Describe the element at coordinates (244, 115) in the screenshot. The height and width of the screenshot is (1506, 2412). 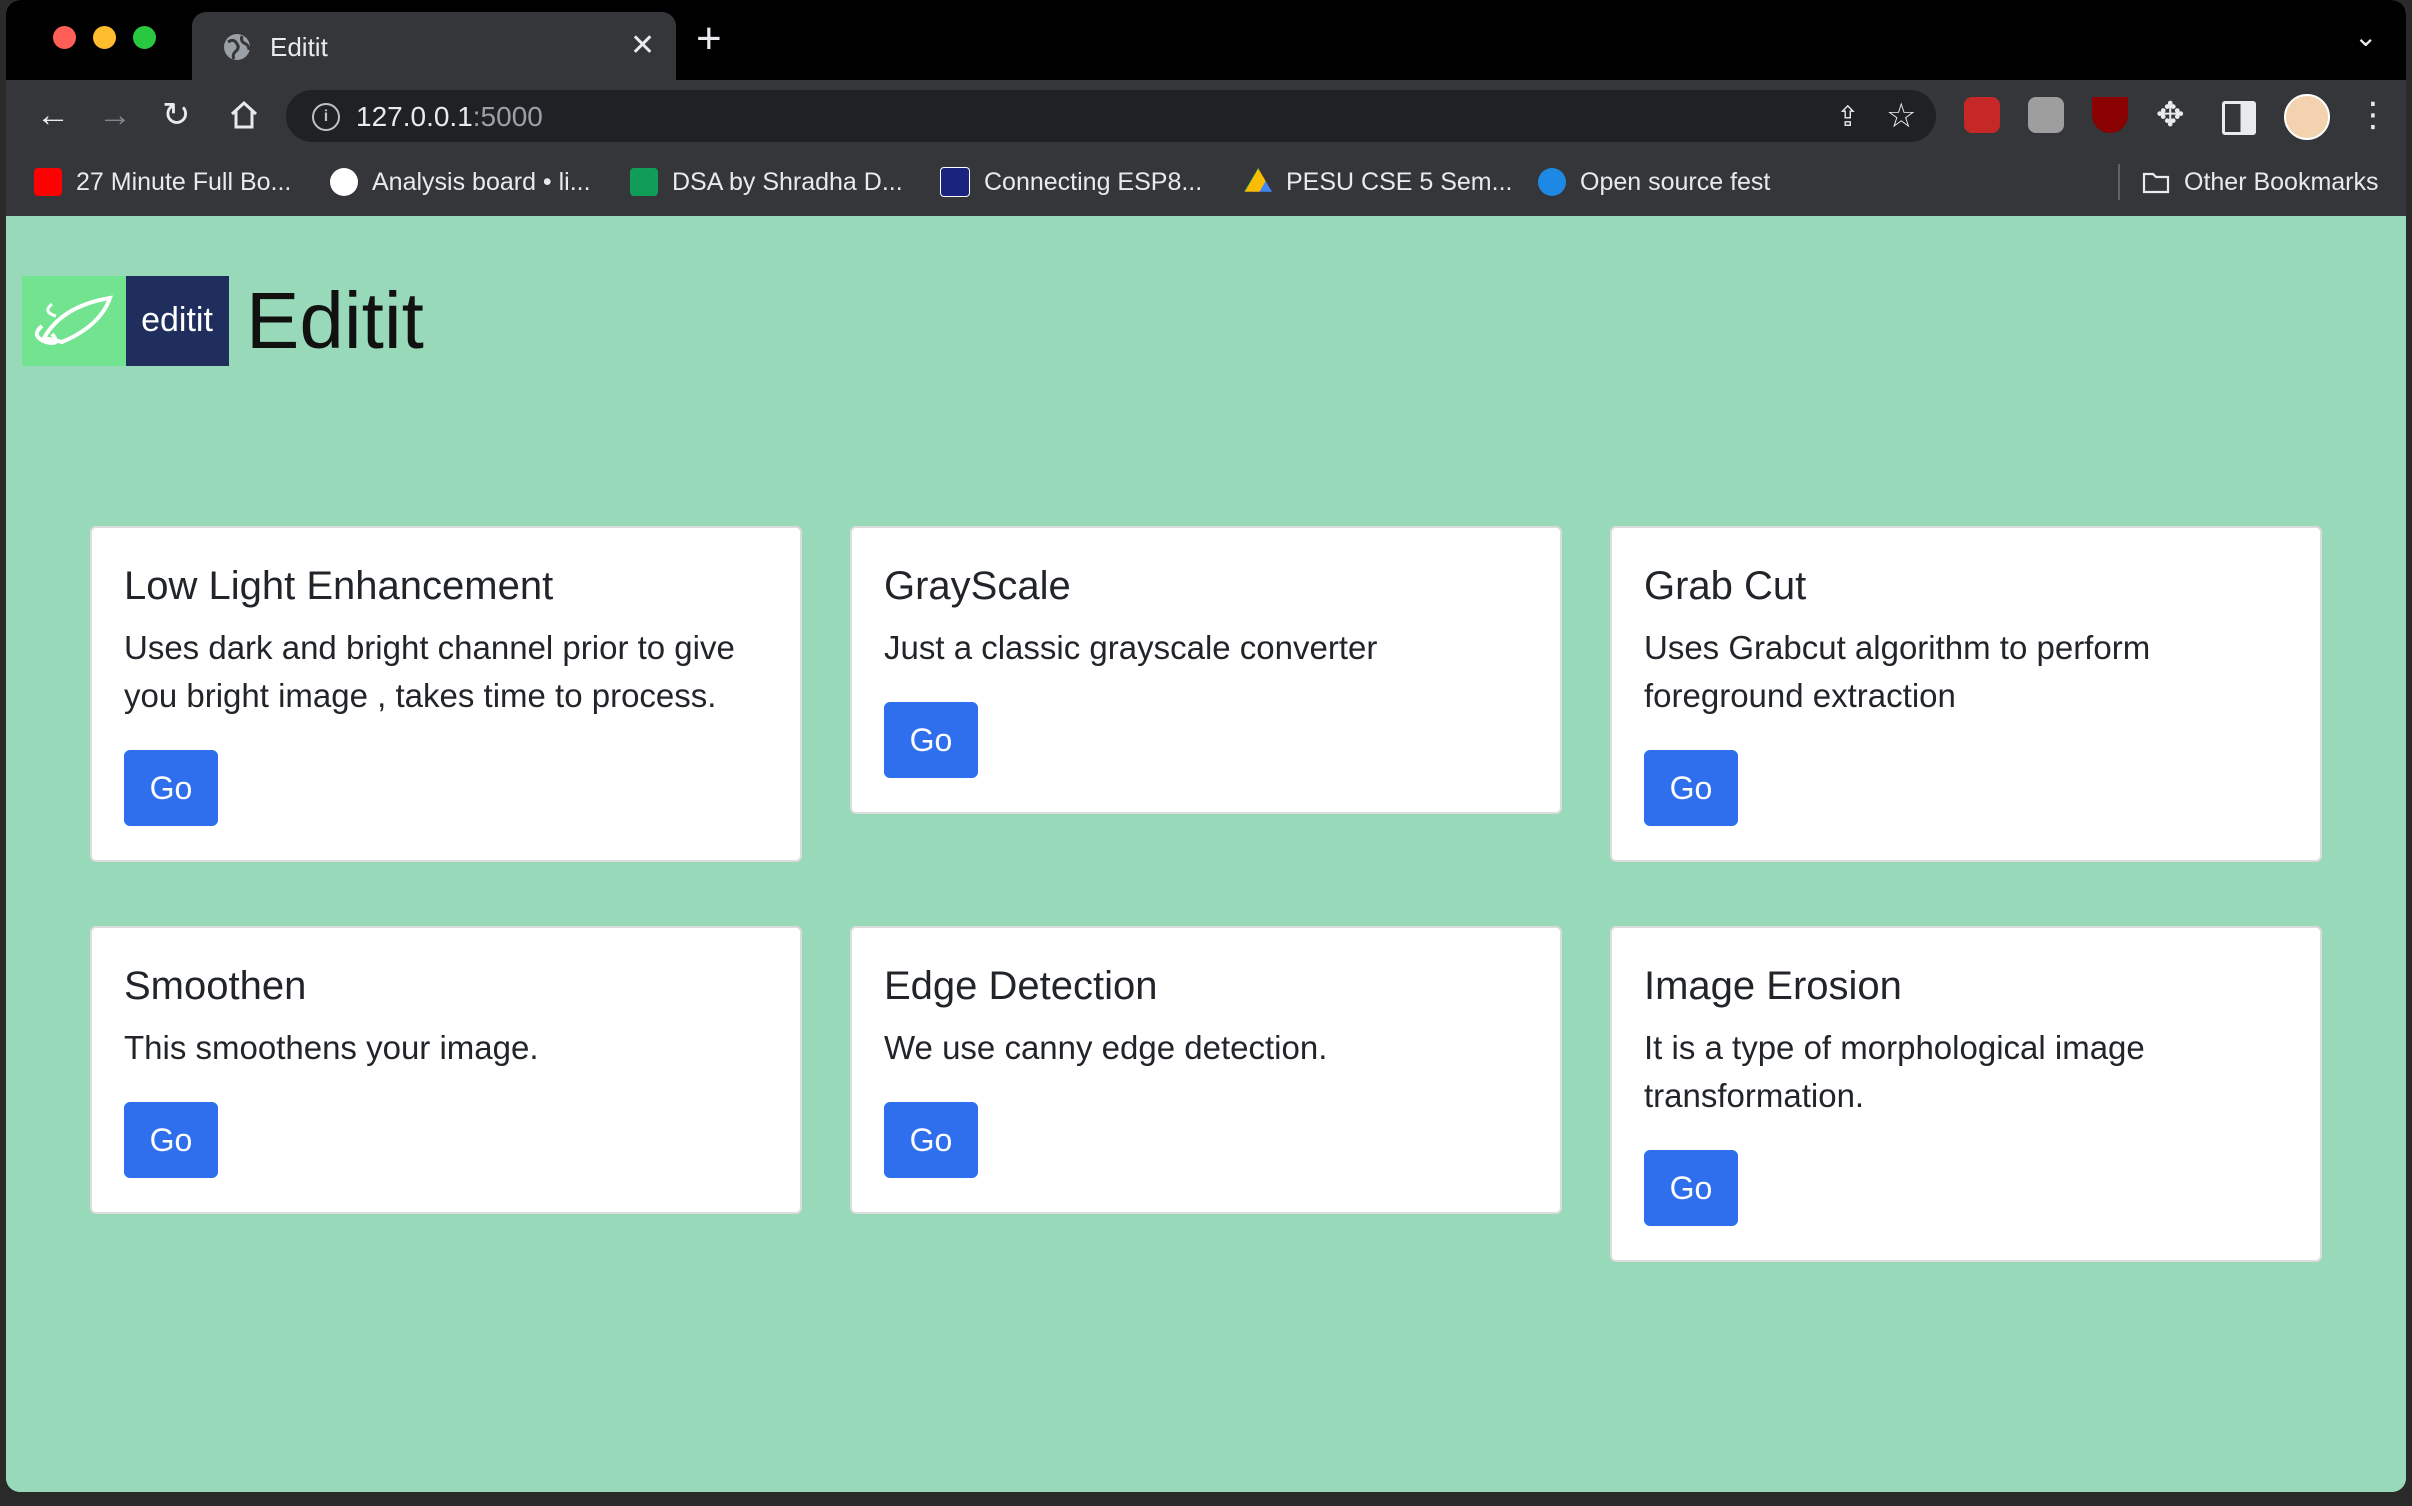
I see `home-icon` at that location.